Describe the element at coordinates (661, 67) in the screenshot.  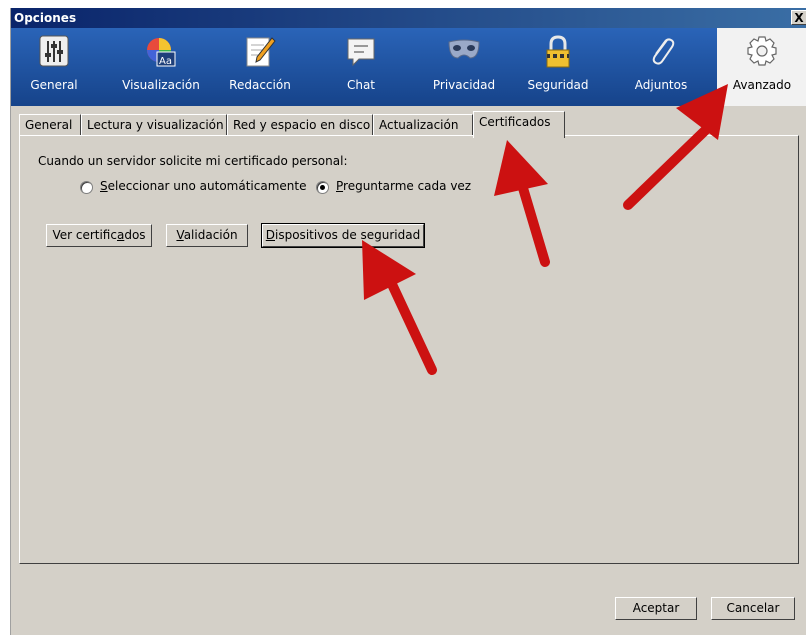
I see `toolbar-item-adjuntos: Adjuntos` at that location.